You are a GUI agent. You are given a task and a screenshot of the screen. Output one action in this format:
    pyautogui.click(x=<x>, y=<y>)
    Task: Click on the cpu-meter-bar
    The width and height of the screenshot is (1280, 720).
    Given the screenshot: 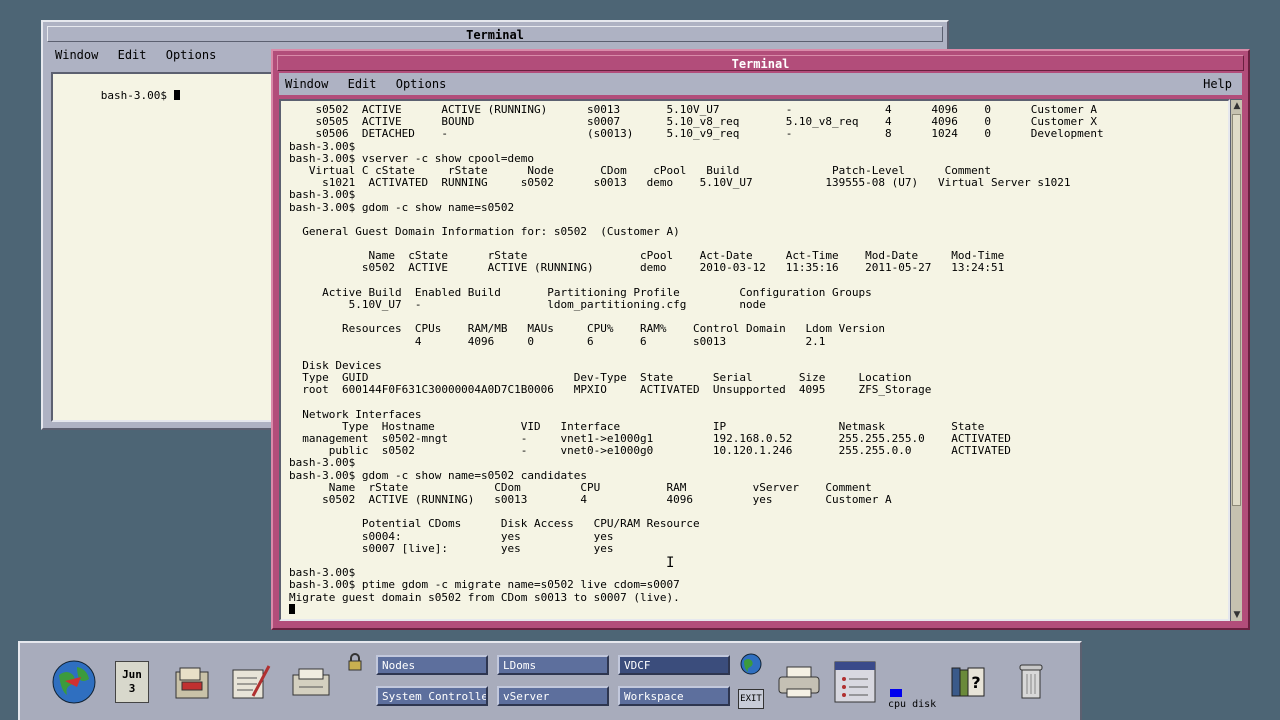 What is the action you would take?
    pyautogui.click(x=896, y=693)
    